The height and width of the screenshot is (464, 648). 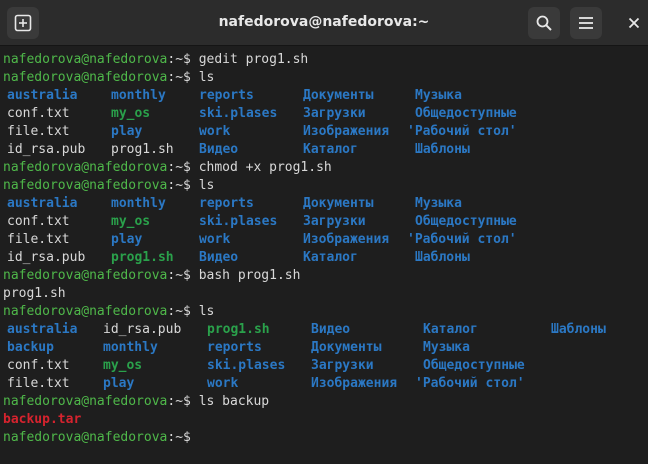 What do you see at coordinates (142, 149) in the screenshot?
I see `file-entry: prog1.sh` at bounding box center [142, 149].